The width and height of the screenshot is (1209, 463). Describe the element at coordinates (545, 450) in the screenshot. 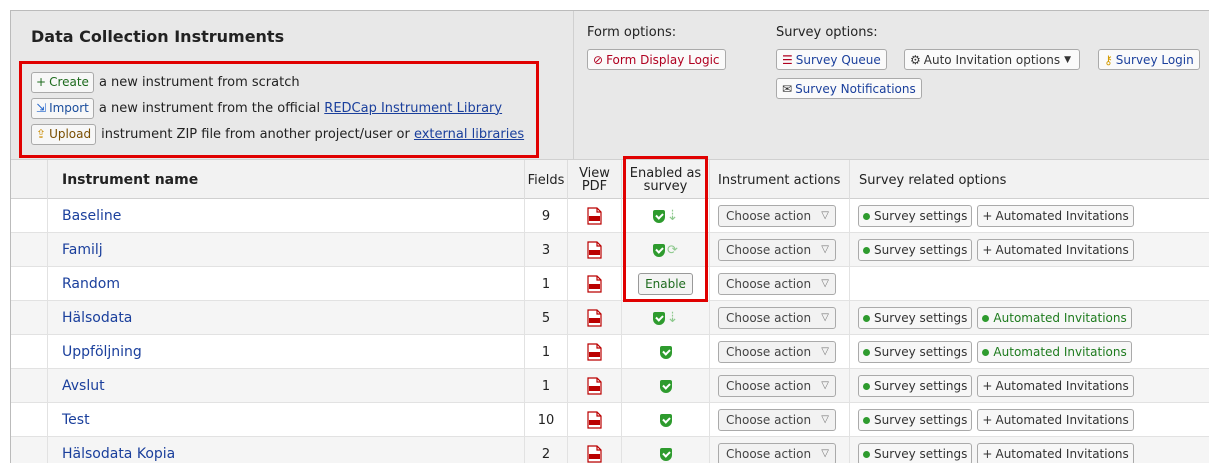

I see `field-count: 2` at that location.